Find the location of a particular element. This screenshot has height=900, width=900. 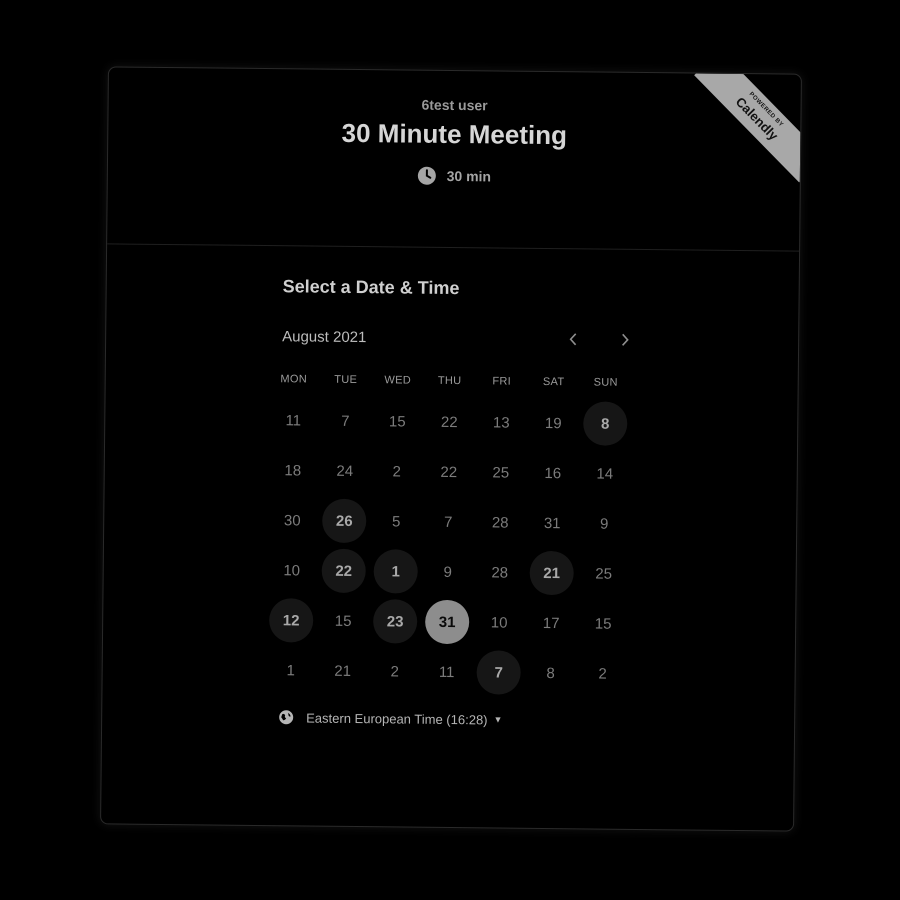

globe-icon is located at coordinates (286, 717).